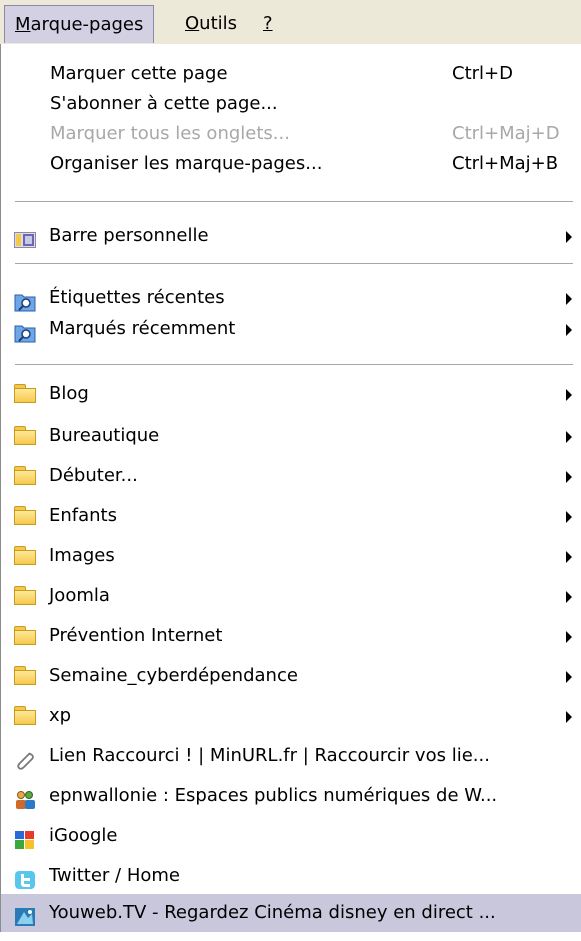 This screenshot has height=941, width=581. Describe the element at coordinates (82, 555) in the screenshot. I see `menu-item-label: Images` at that location.